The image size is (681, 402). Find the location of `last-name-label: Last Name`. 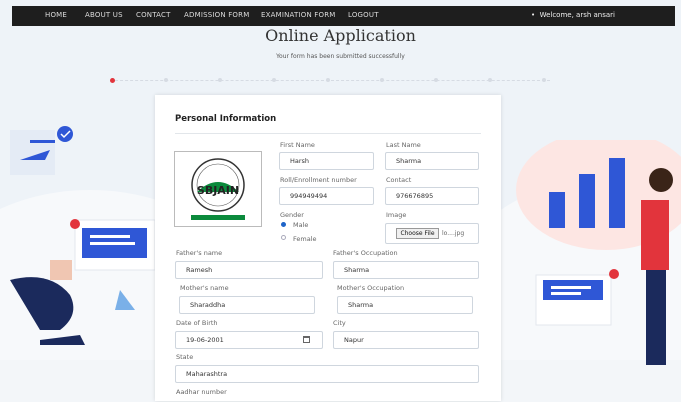

last-name-label: Last Name is located at coordinates (403, 145).